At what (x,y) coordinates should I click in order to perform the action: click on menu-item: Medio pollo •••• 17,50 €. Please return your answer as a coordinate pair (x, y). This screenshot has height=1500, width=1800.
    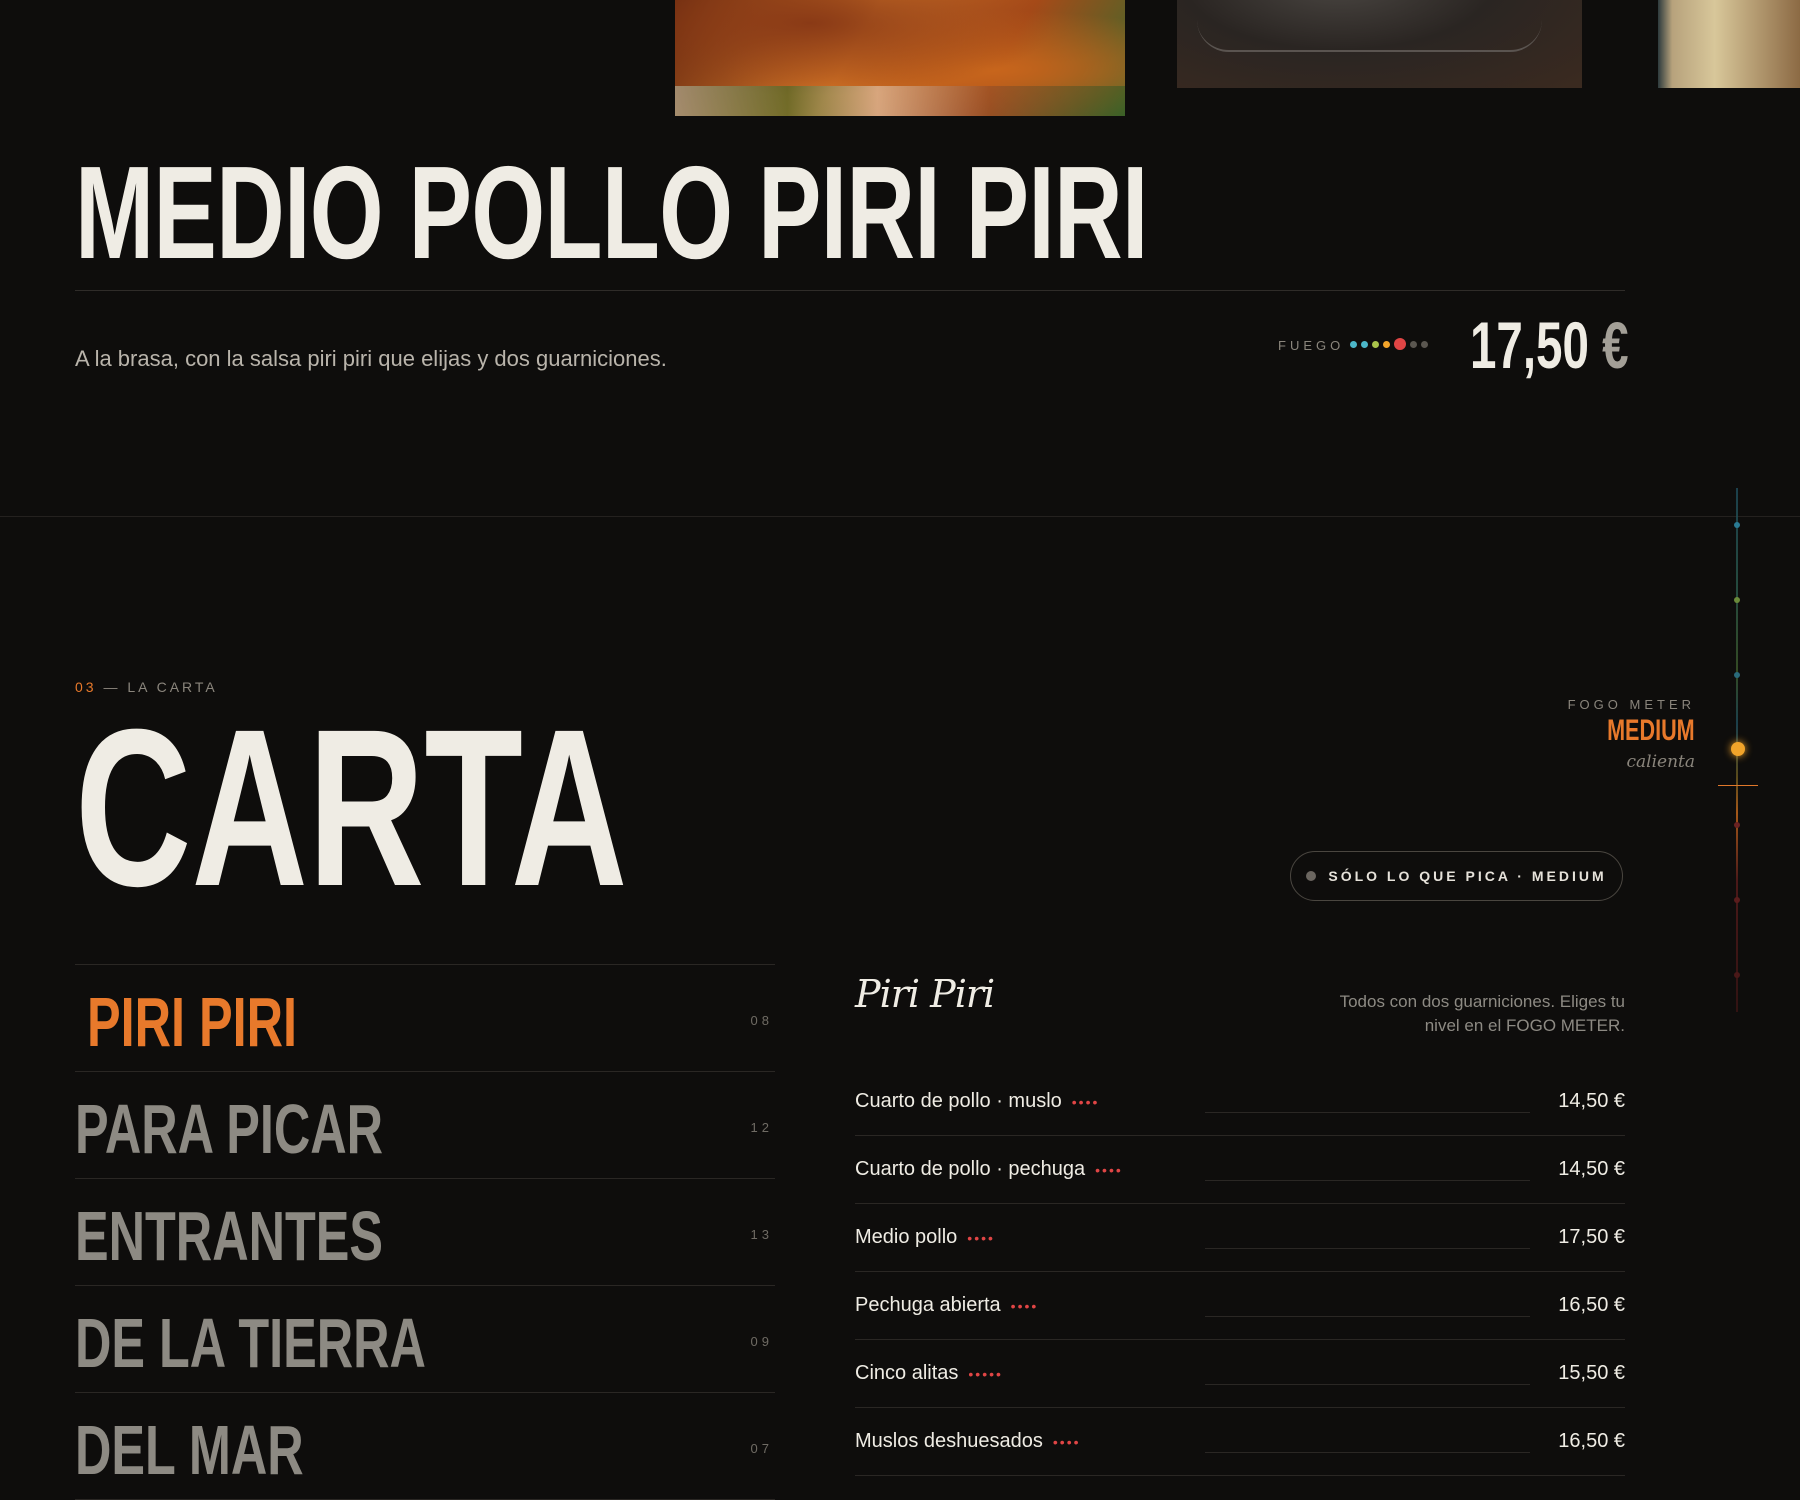
    Looking at the image, I should click on (1240, 1238).